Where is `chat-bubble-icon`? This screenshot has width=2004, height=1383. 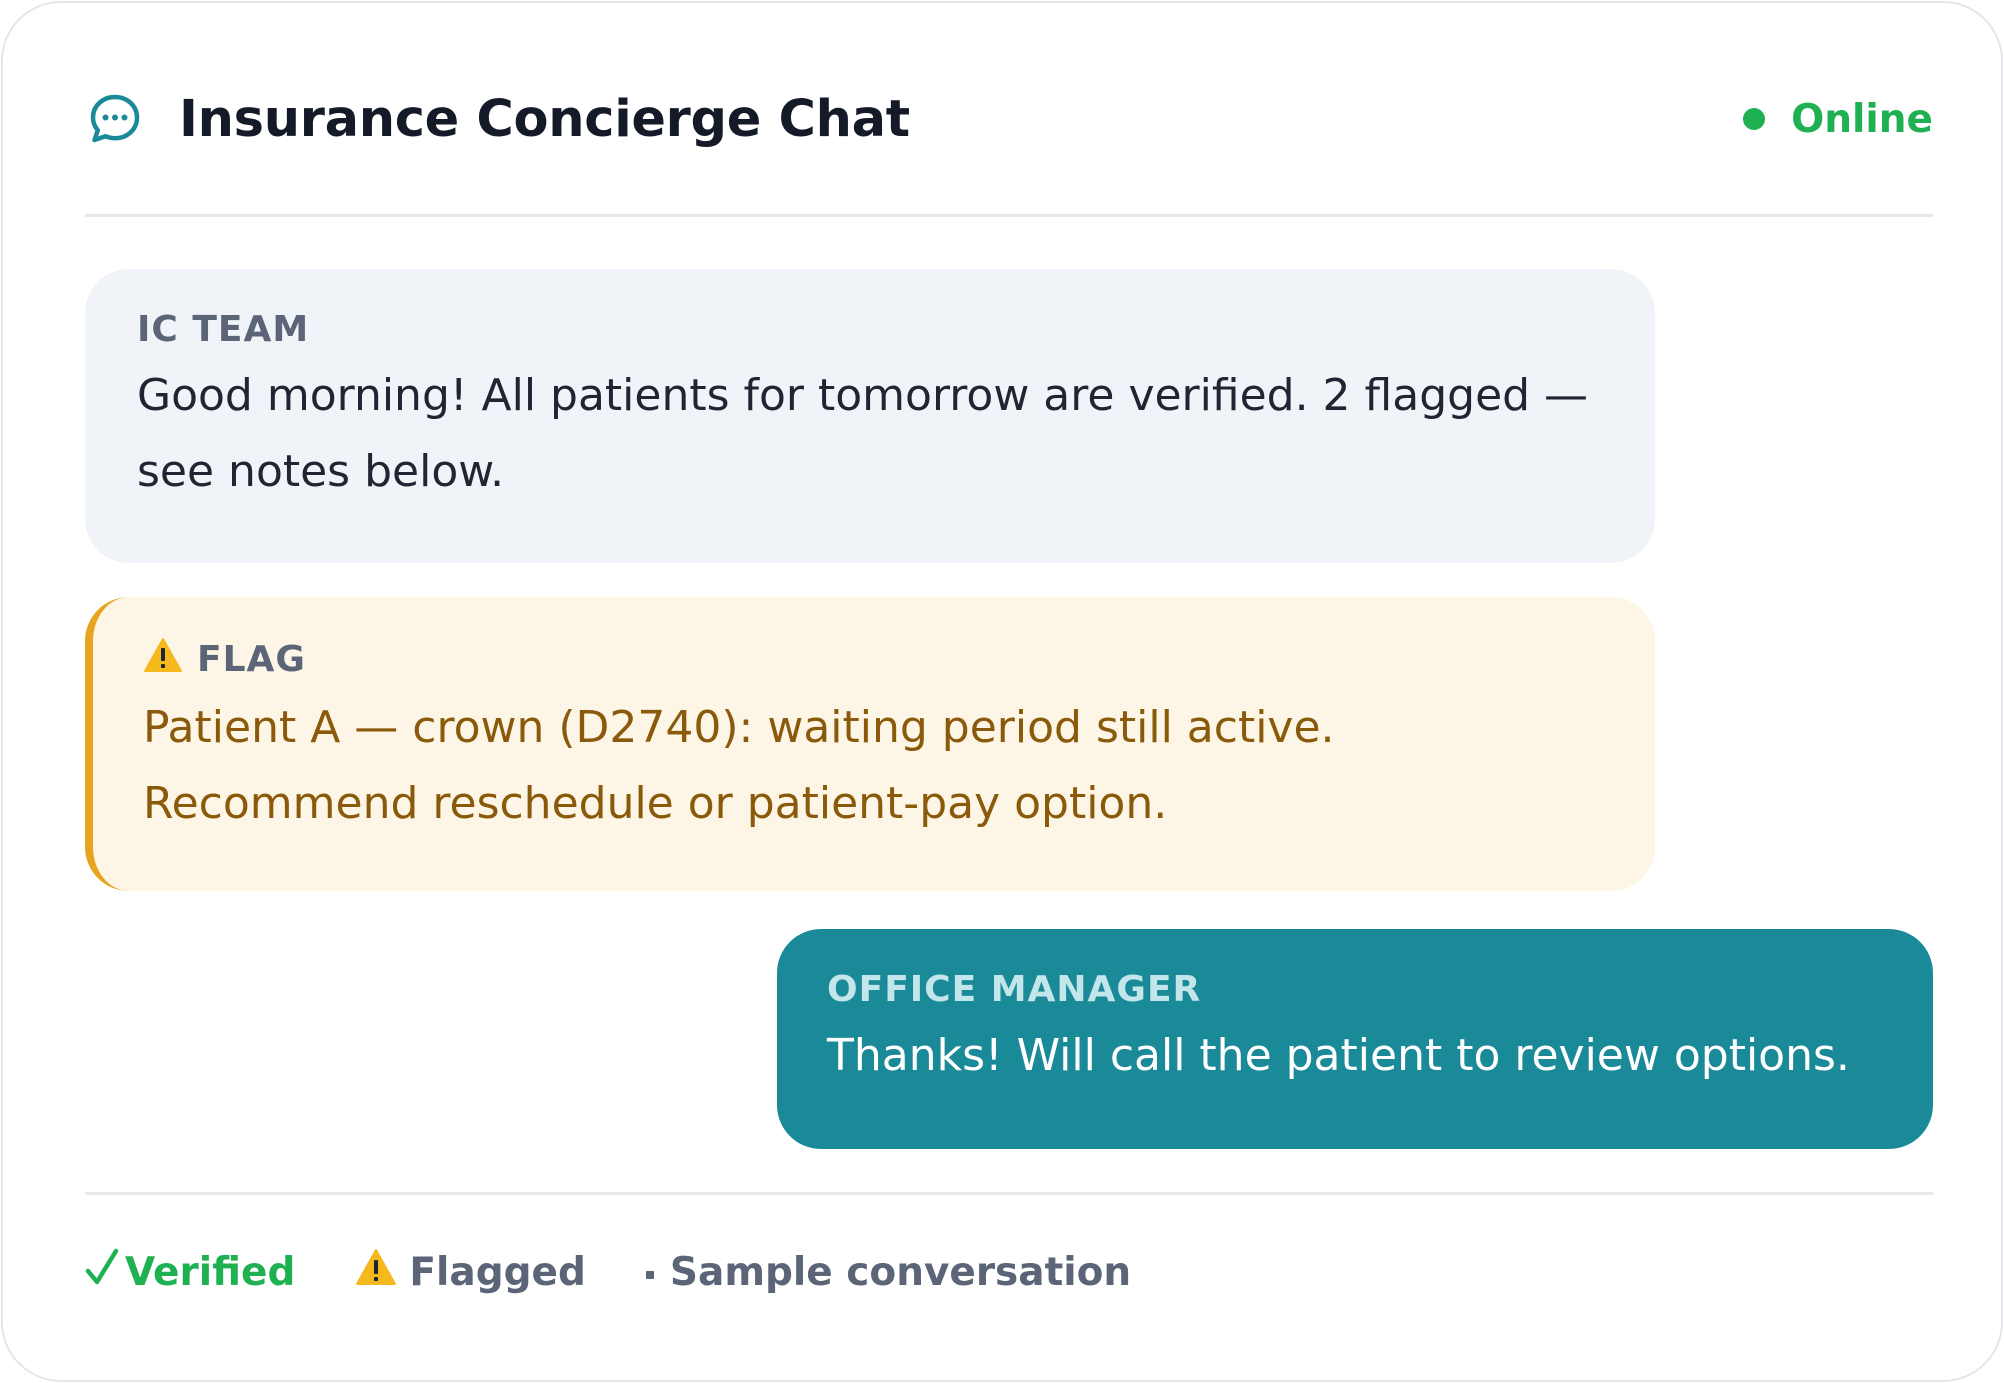
chat-bubble-icon is located at coordinates (115, 119).